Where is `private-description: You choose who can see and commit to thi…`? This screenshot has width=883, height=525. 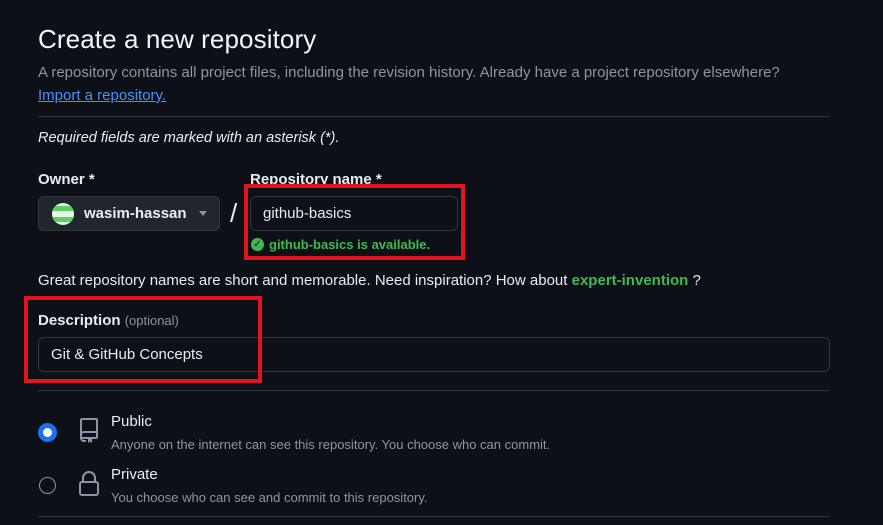 private-description: You choose who can see and commit to thi… is located at coordinates (269, 497).